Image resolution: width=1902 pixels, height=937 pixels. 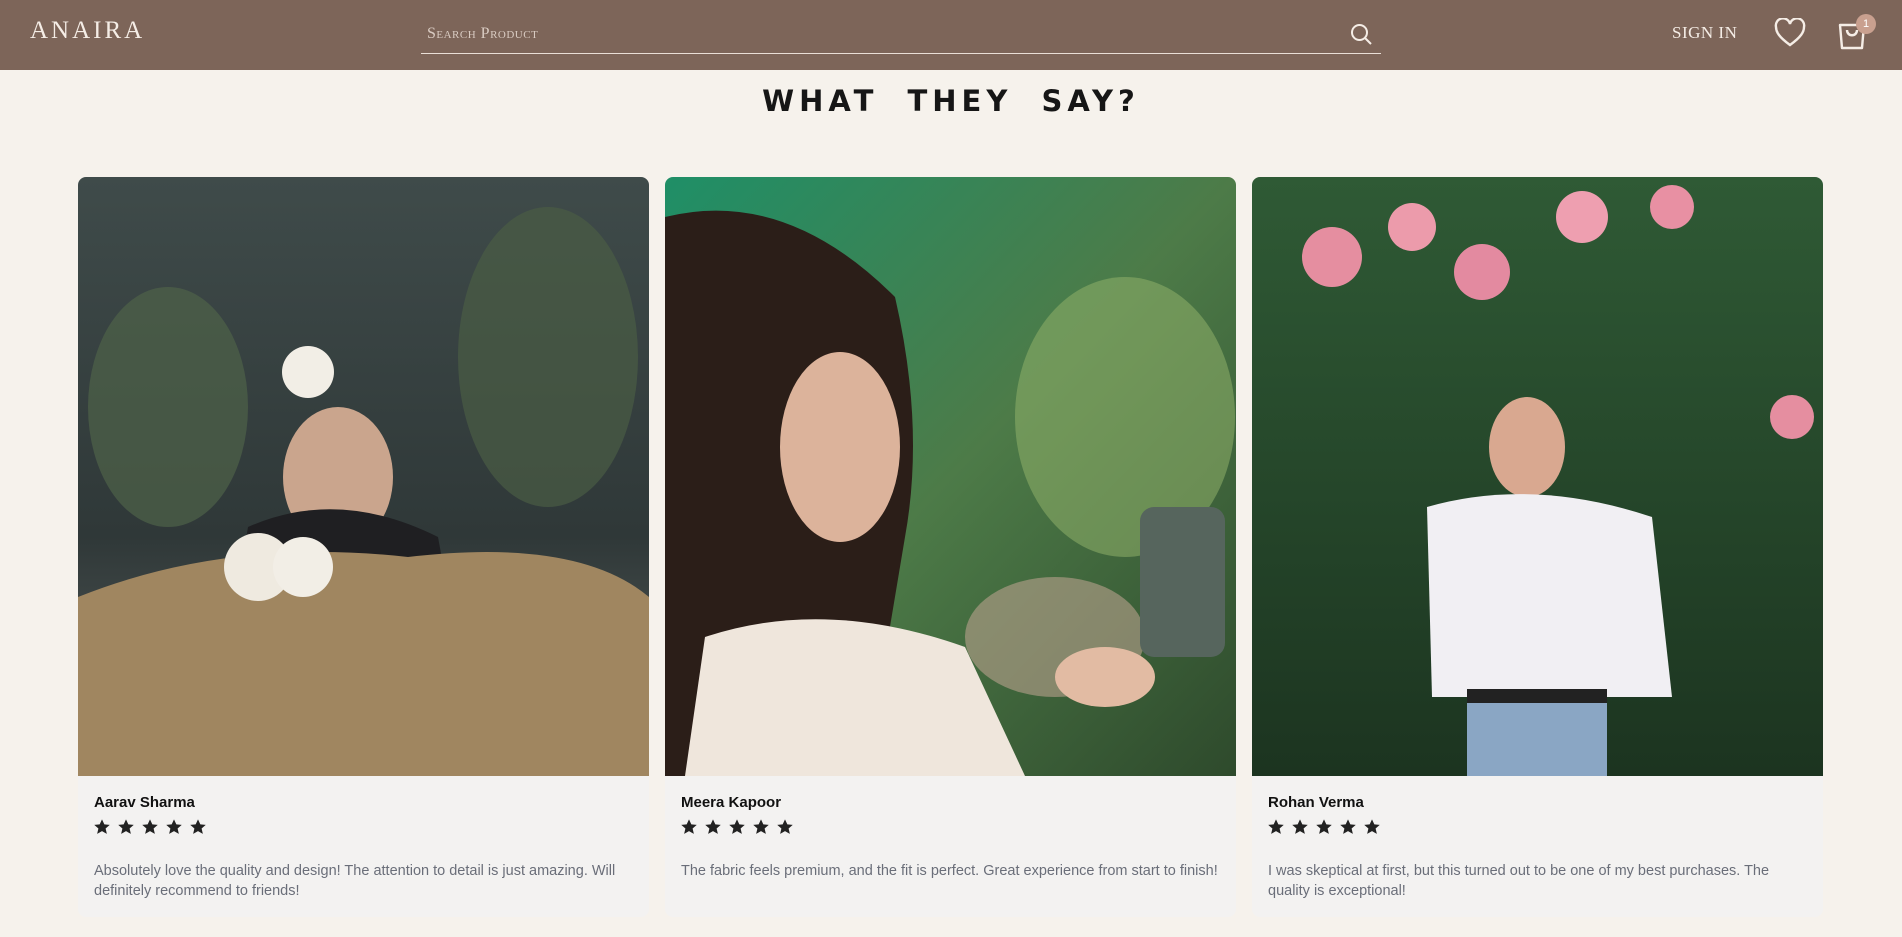 What do you see at coordinates (87, 31) in the screenshot?
I see `brand-logo: ANAIRA` at bounding box center [87, 31].